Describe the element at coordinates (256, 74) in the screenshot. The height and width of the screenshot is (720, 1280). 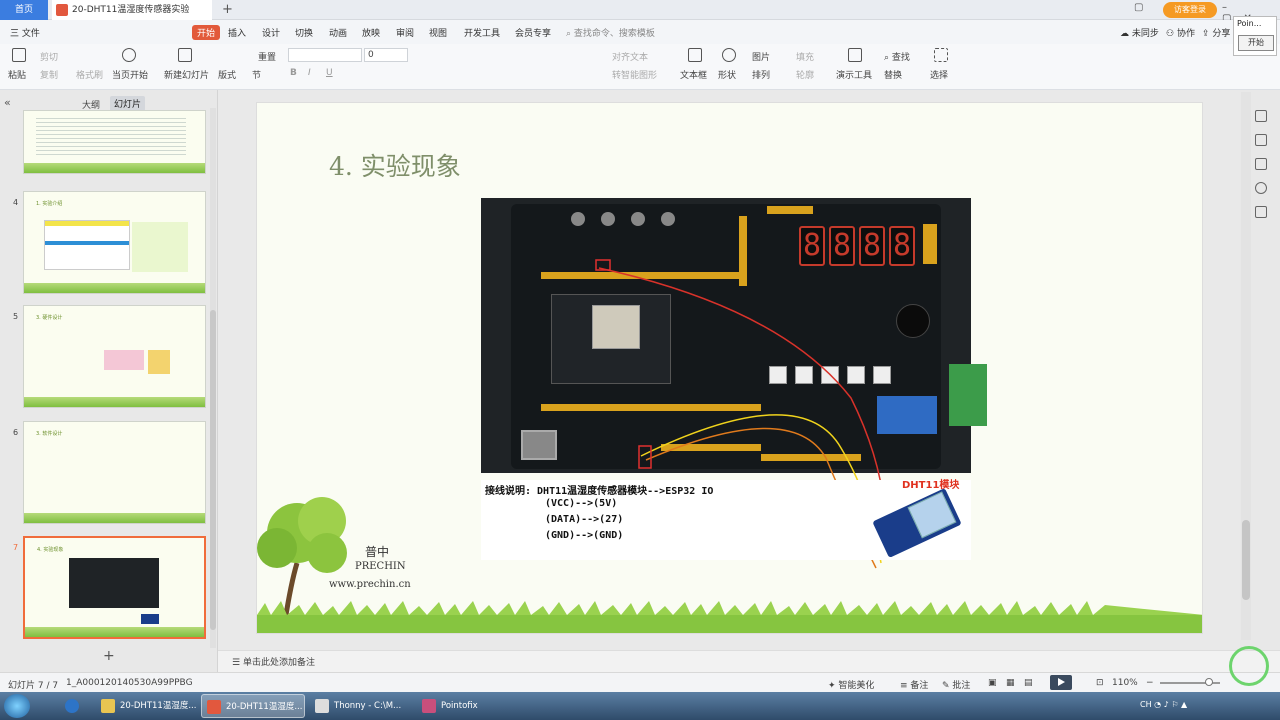
I see `section-button: 节` at that location.